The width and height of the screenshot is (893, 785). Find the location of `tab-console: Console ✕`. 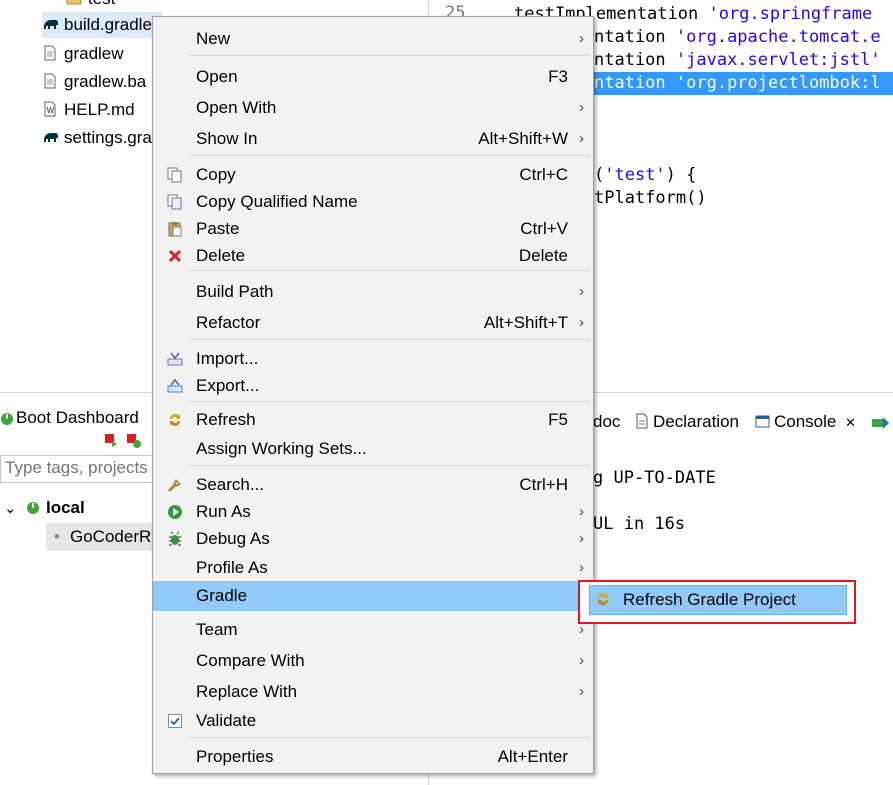

tab-console: Console ✕ is located at coordinates (808, 422).